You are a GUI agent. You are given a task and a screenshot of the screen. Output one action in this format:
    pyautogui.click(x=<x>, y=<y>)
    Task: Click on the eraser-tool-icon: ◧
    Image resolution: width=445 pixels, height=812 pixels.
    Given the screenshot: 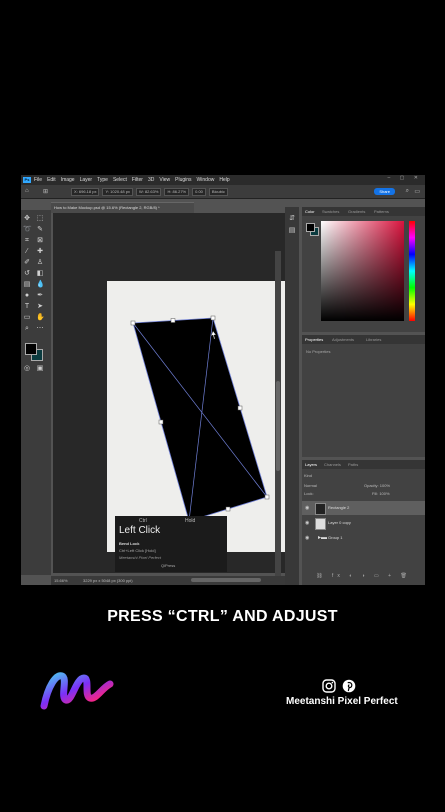 What is the action you would take?
    pyautogui.click(x=40, y=274)
    